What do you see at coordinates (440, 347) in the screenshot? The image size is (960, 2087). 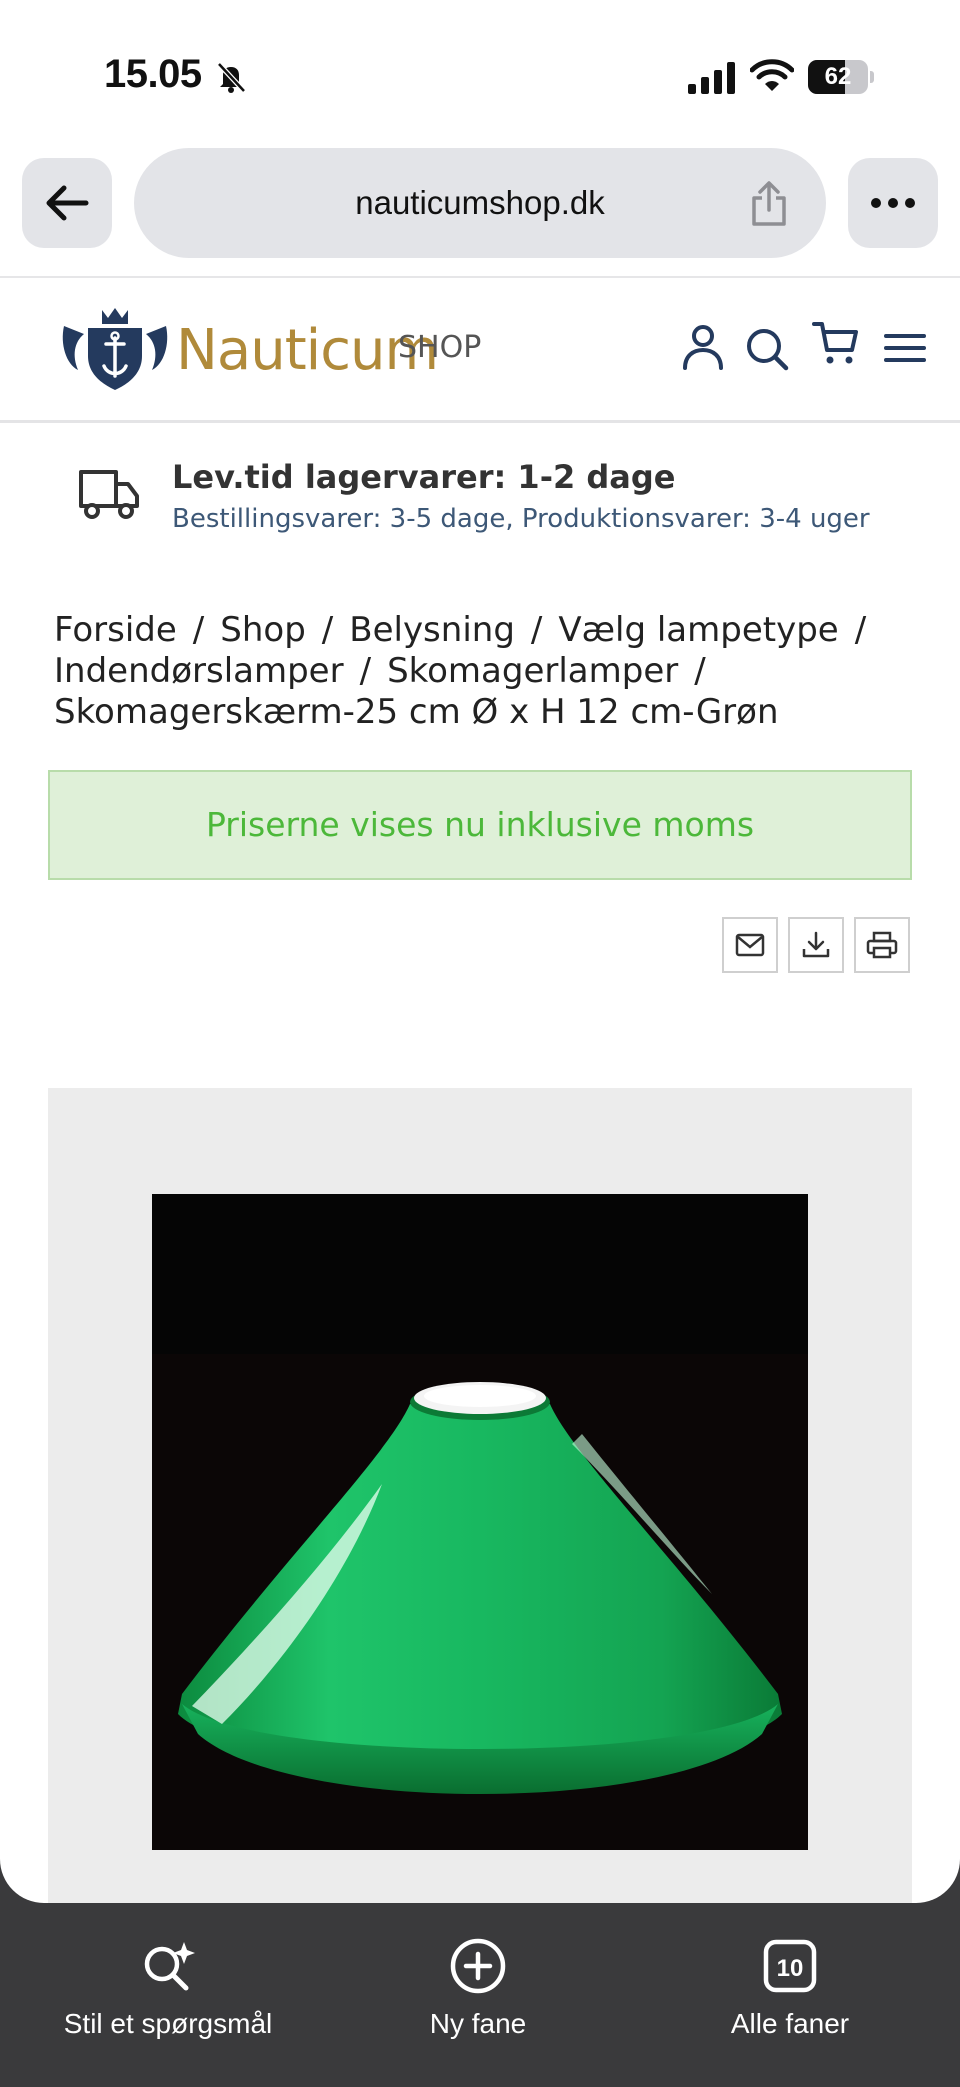 I see `logo-suffix: SHOP` at bounding box center [440, 347].